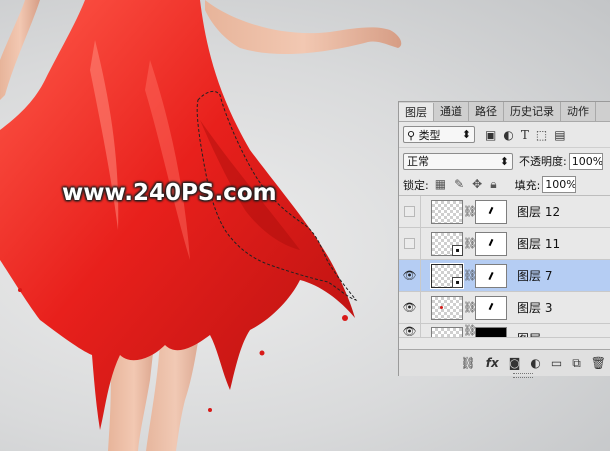 The image size is (610, 451). Describe the element at coordinates (534, 275) in the screenshot. I see `layer-name: 图层 7` at that location.